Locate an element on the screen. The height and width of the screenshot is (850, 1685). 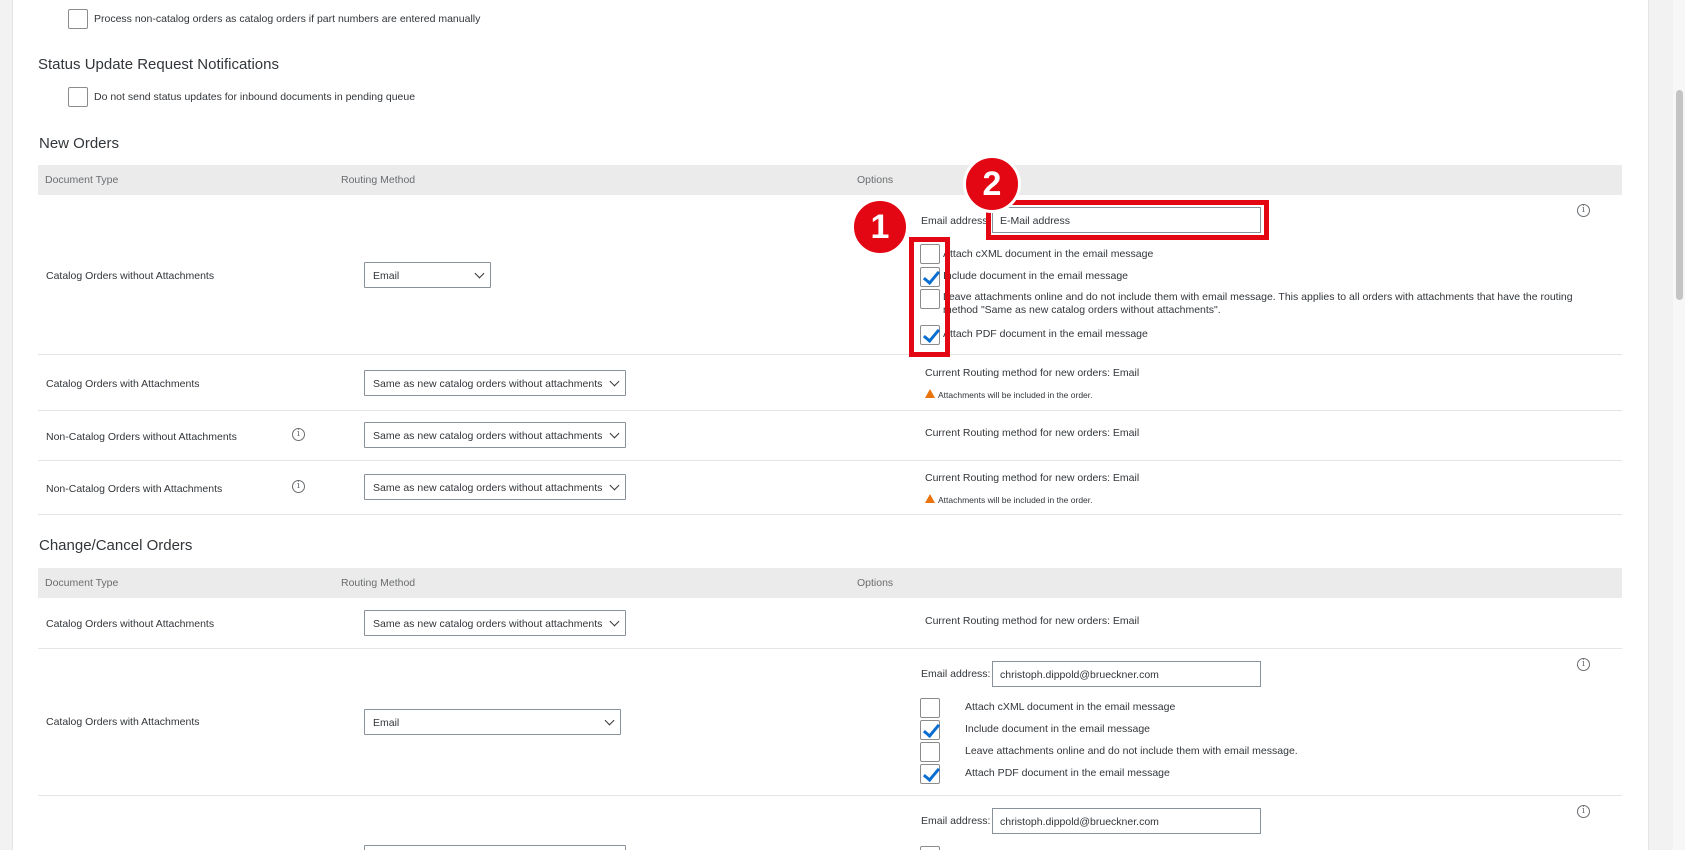
change-row3-email-input: christoph.dippold@brueckner.com is located at coordinates (1126, 821).